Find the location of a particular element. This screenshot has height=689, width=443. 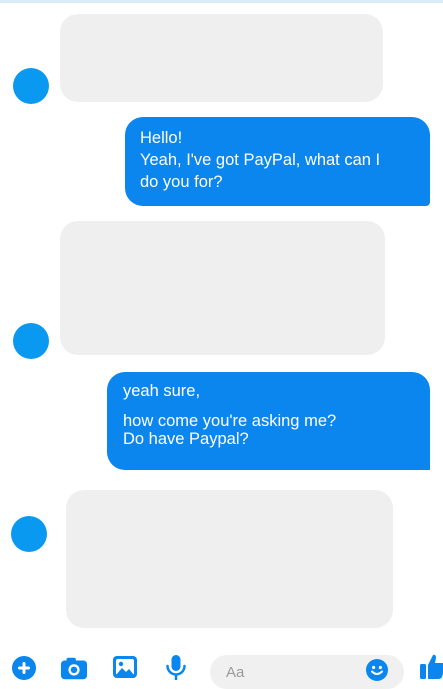

plus-icon is located at coordinates (24, 668).